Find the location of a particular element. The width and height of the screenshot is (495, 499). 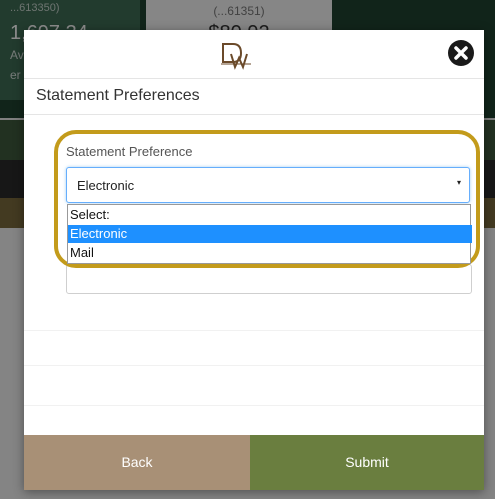

statement-preference-label: Statement Preference is located at coordinates (129, 151).